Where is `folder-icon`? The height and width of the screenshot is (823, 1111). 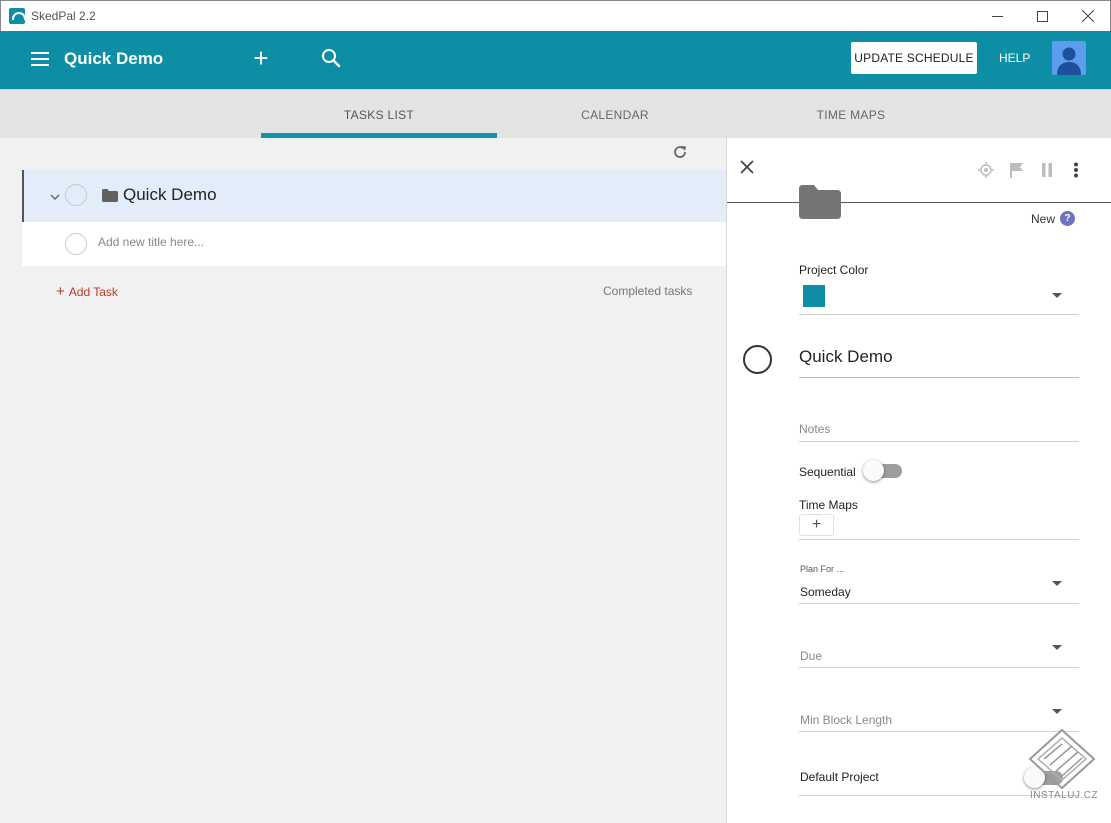
folder-icon is located at coordinates (110, 195).